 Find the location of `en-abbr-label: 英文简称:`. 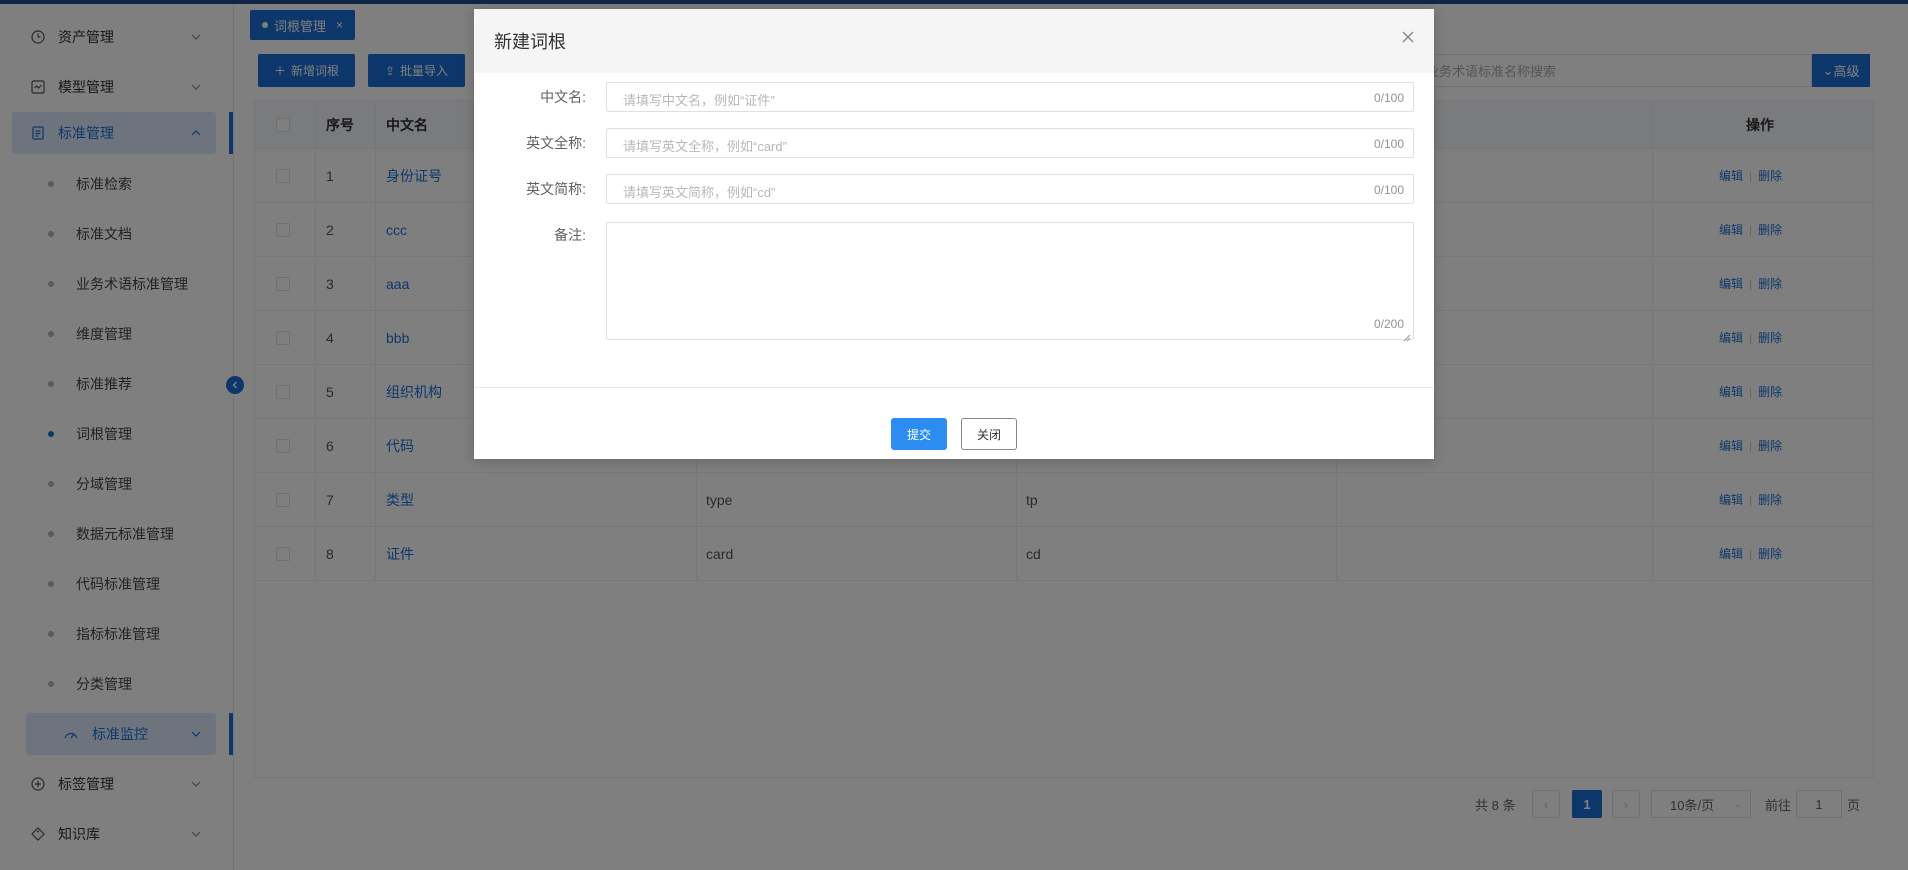

en-abbr-label: 英文简称: is located at coordinates (556, 189).